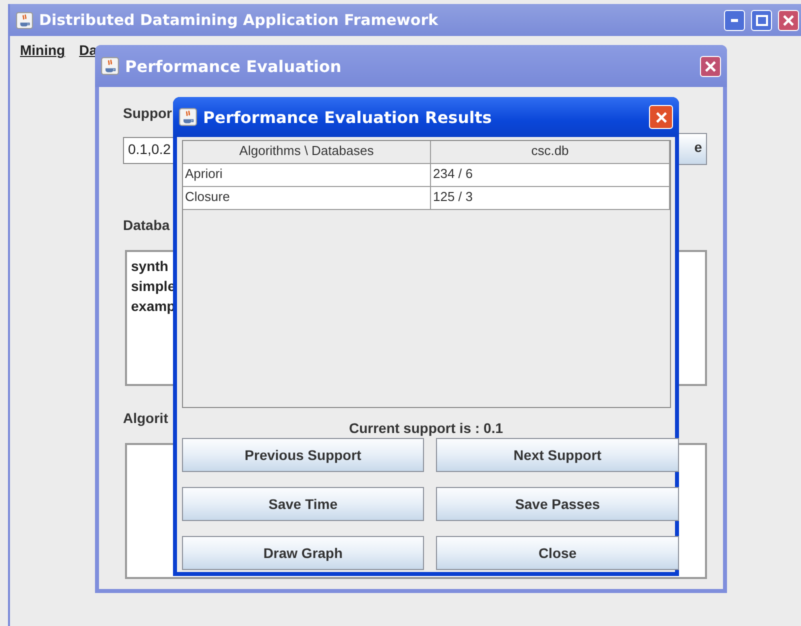 This screenshot has width=801, height=626. Describe the element at coordinates (146, 225) in the screenshot. I see `databases-label: Databa` at that location.